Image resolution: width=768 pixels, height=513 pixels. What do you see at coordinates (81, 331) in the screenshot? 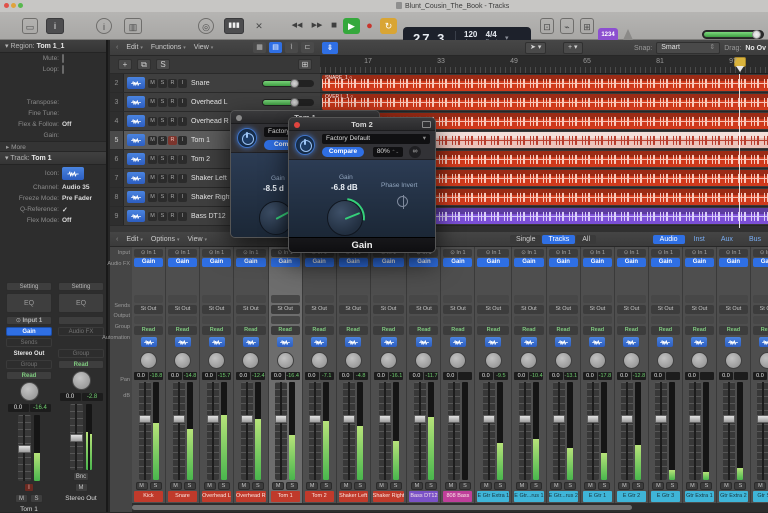
I see `output-audio-fx-slot: Audio FX` at bounding box center [81, 331].